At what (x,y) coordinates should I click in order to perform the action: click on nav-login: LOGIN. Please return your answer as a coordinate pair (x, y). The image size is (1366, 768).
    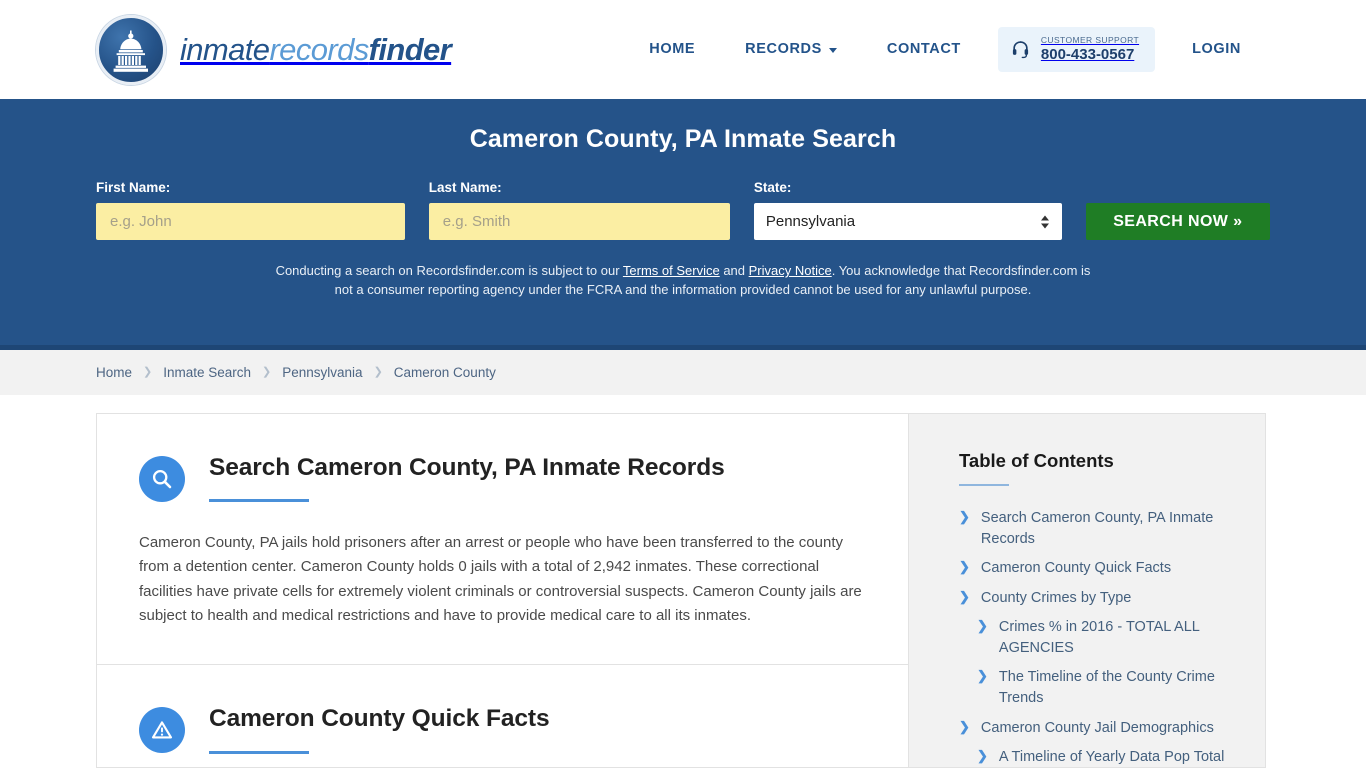
    Looking at the image, I should click on (1216, 49).